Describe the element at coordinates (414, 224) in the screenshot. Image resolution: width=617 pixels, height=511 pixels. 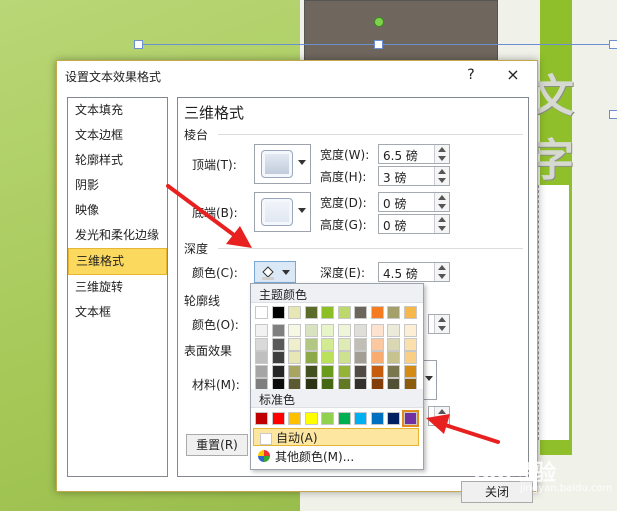
I see `bottom-height-spinner: 0 磅` at that location.